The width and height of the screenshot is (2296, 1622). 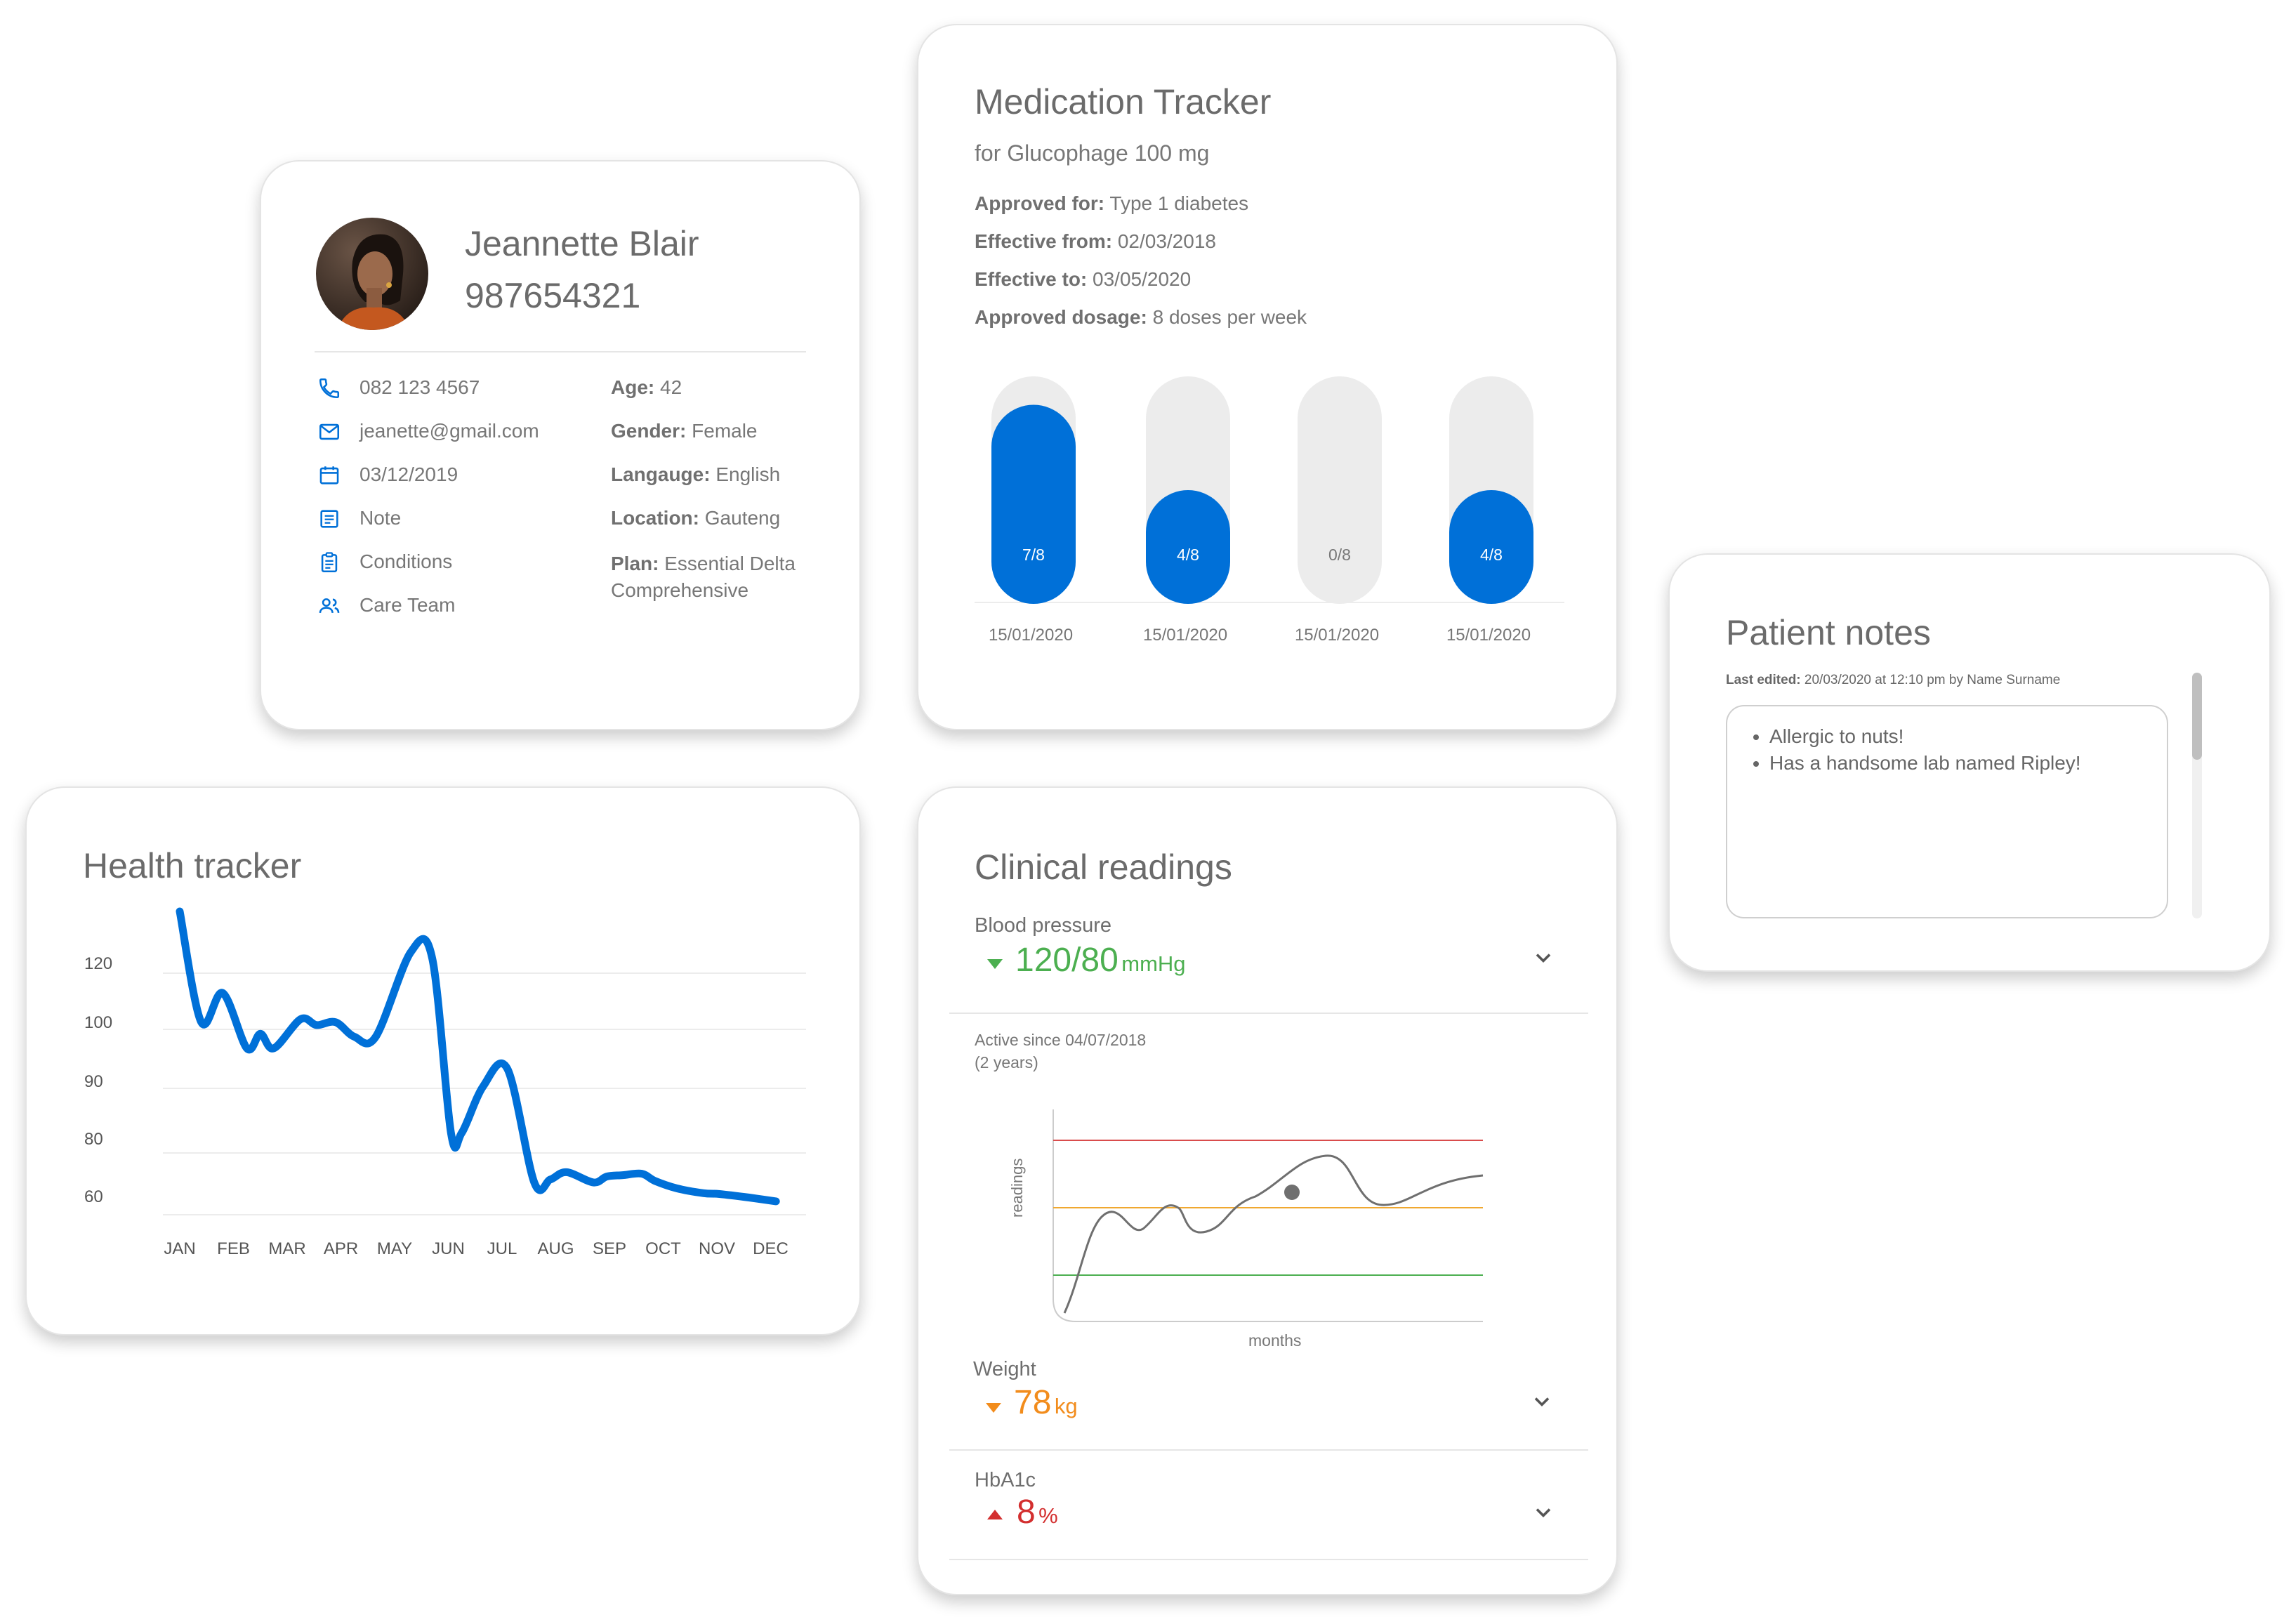 I want to click on dose-fill, so click(x=1033, y=504).